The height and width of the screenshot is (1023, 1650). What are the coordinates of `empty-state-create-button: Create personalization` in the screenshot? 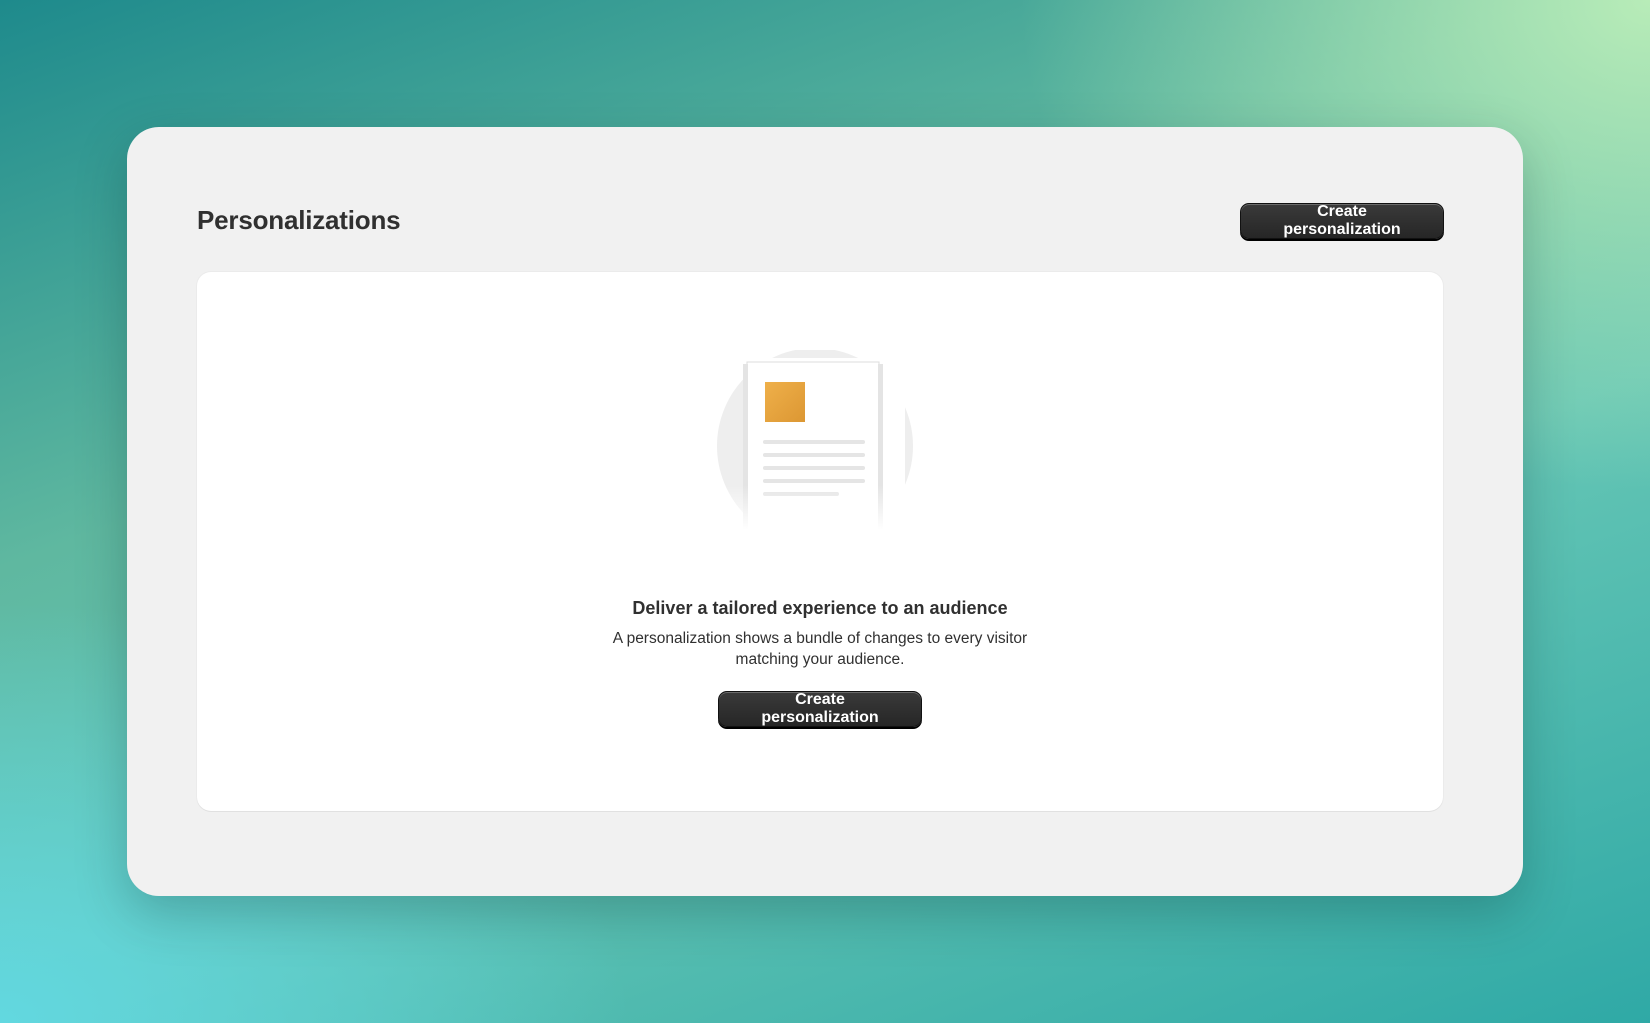 It's located at (820, 709).